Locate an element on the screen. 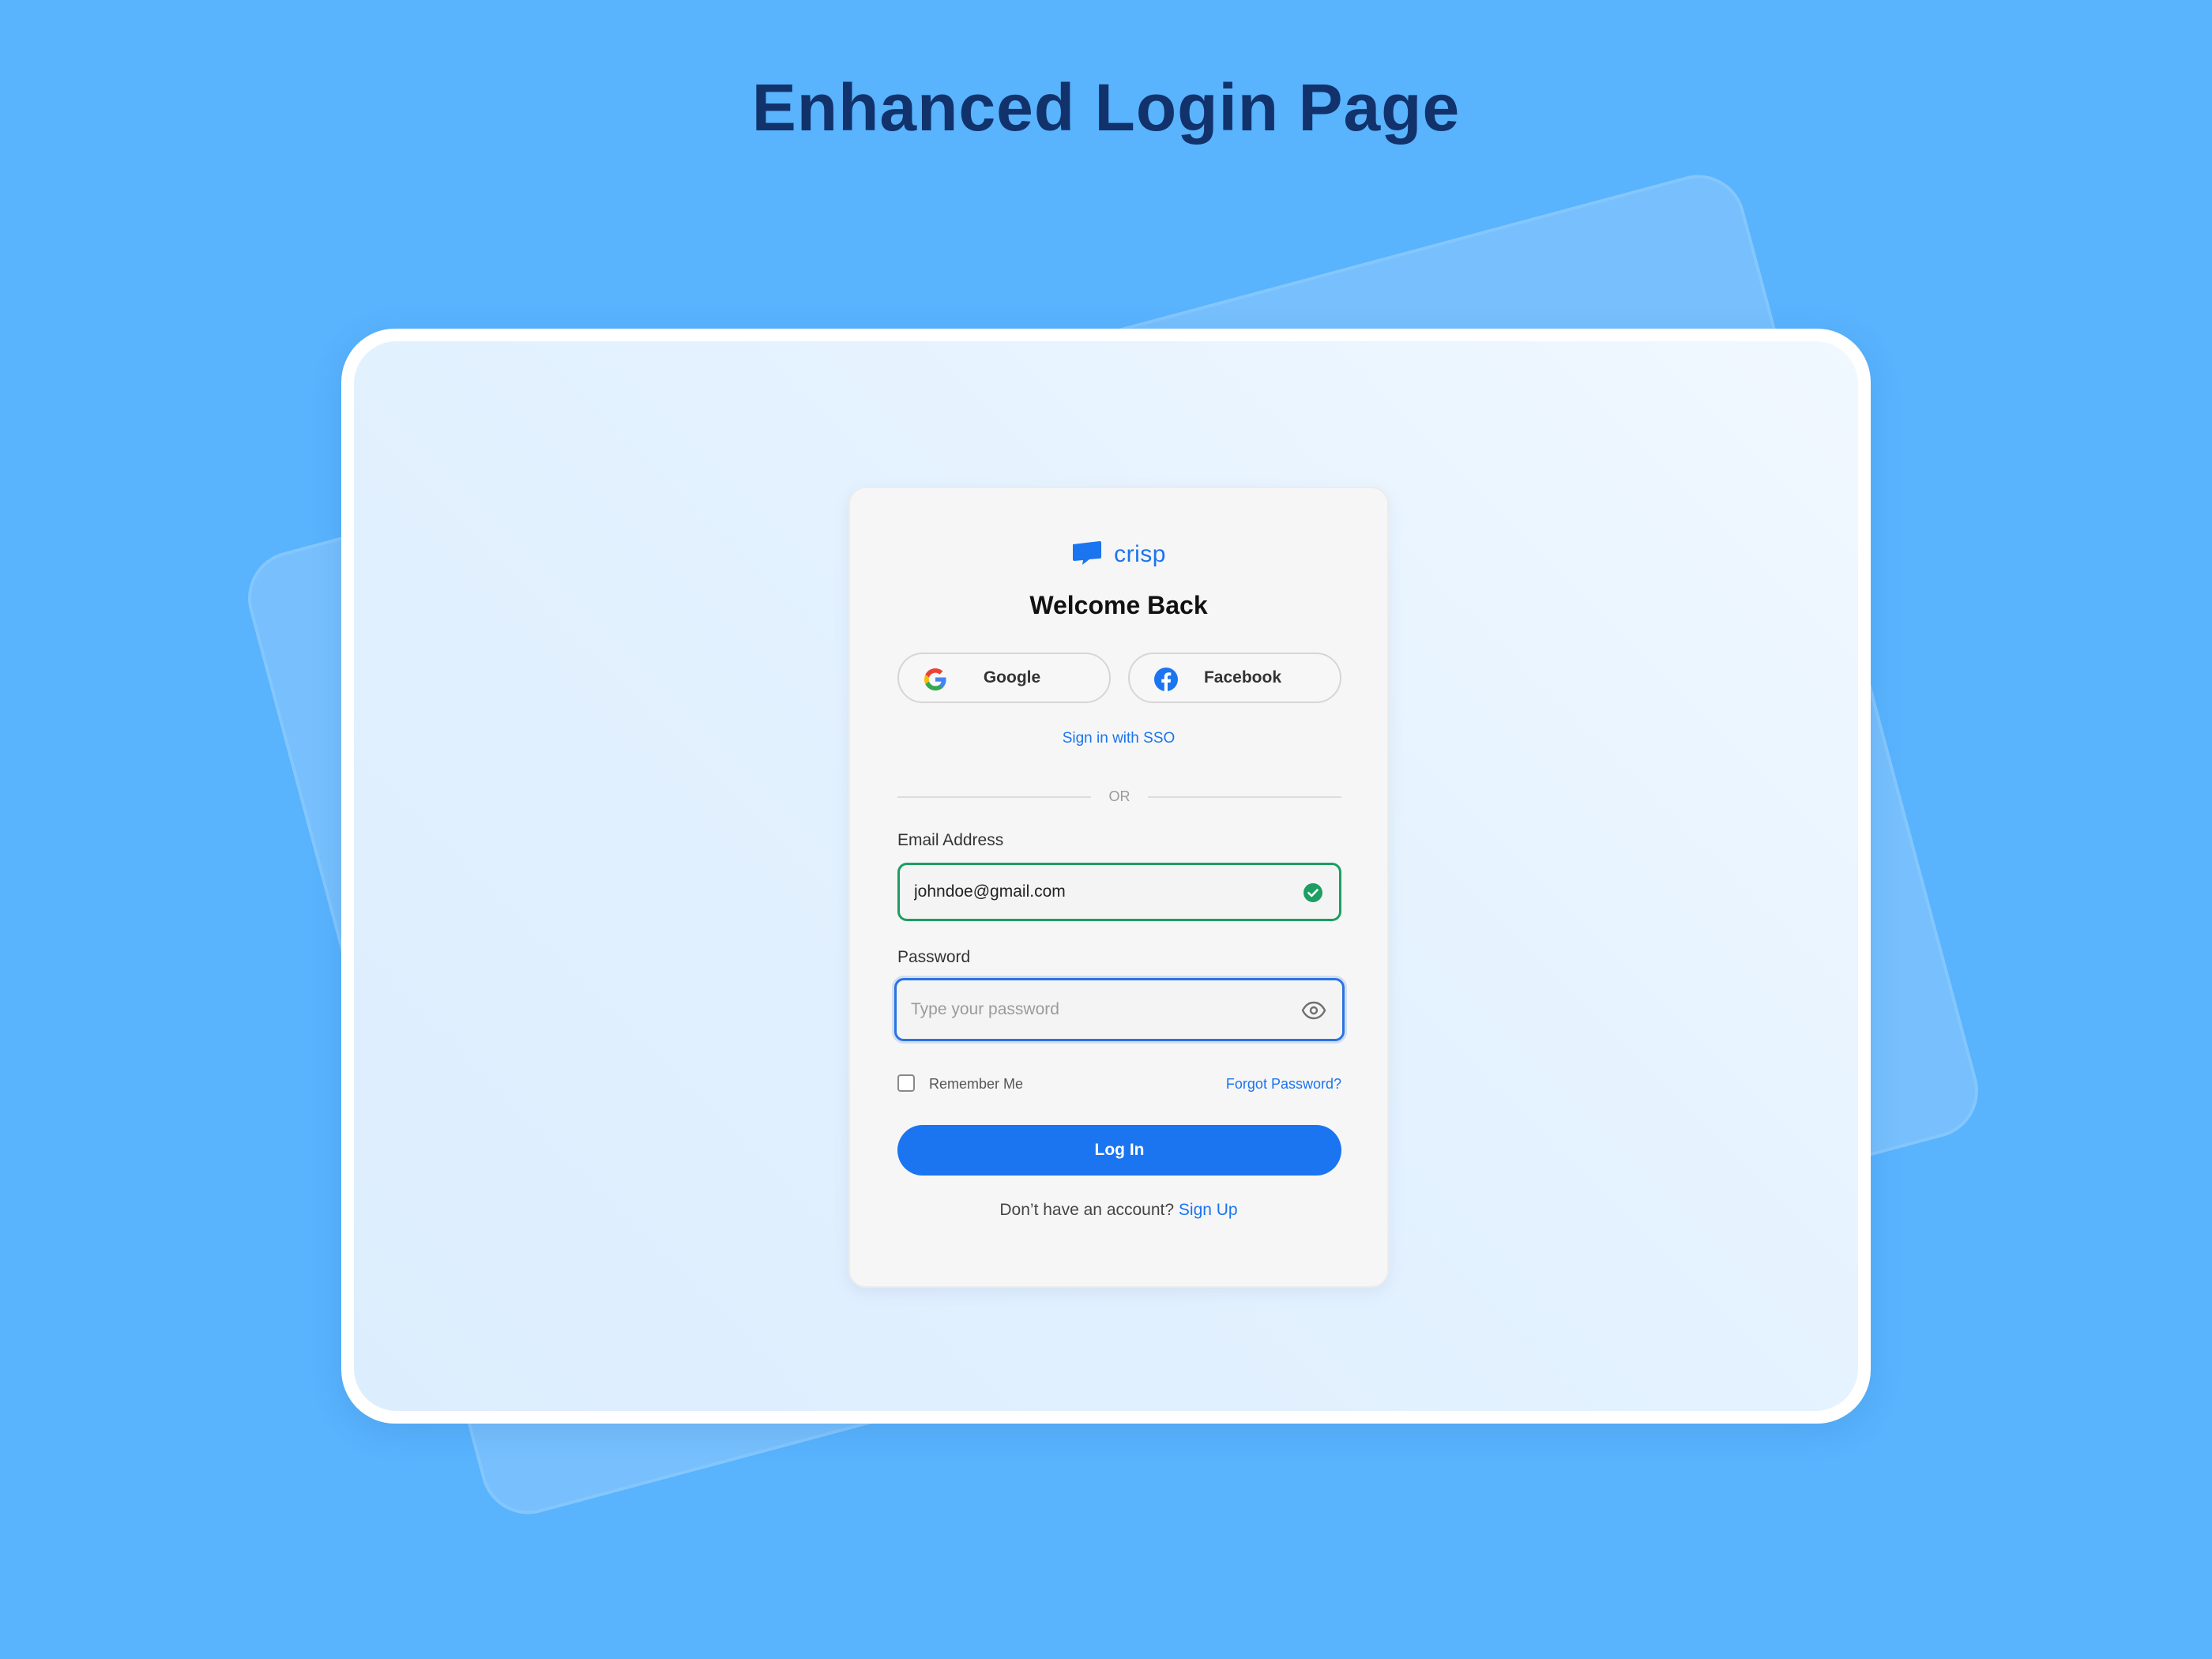 The height and width of the screenshot is (1659, 2212). page-title: Enhanced Login Page is located at coordinates (1106, 108).